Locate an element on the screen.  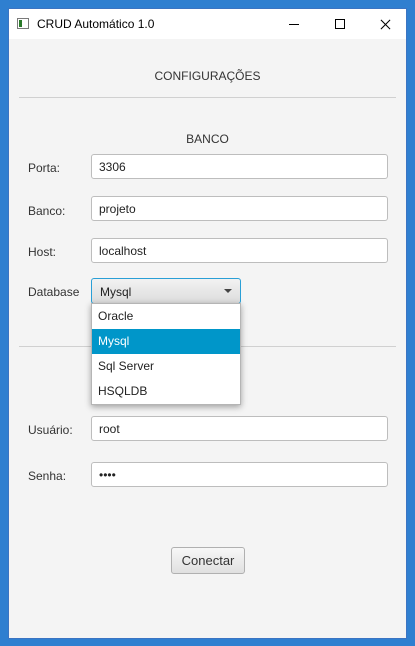
porta-label: Porta: is located at coordinates (44, 168).